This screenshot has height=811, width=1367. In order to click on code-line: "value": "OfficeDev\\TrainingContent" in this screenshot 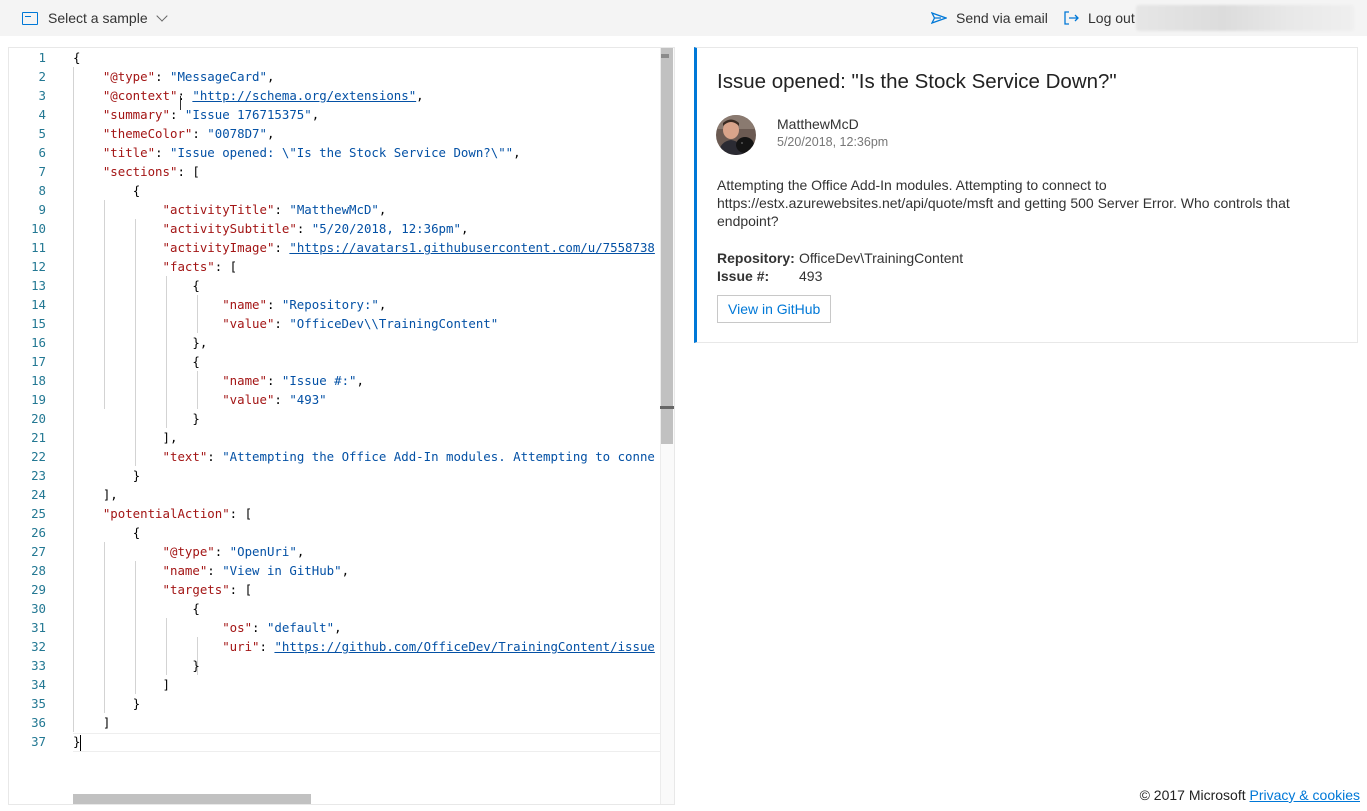, I will do `click(373, 323)`.